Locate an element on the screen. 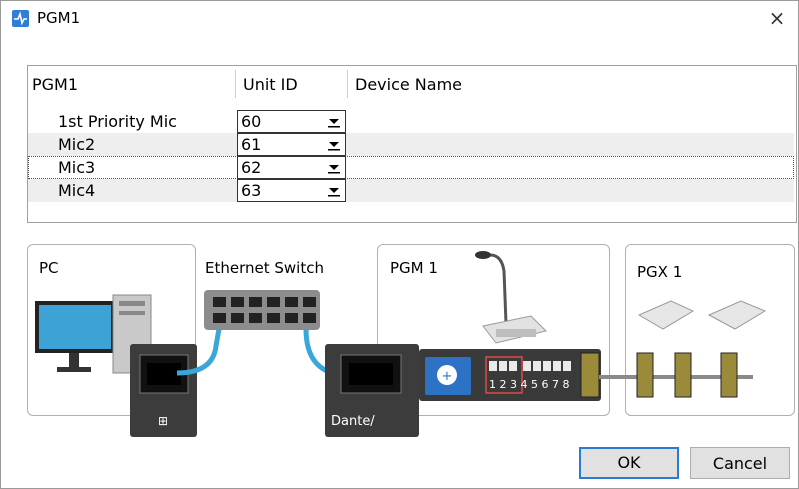 The height and width of the screenshot is (489, 799). ethernet-switch-icon is located at coordinates (262, 310).